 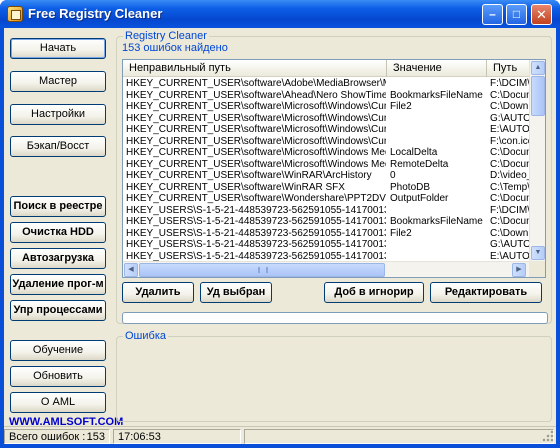 What do you see at coordinates (58, 310) in the screenshot?
I see `process-manager-button: Упр процессами` at bounding box center [58, 310].